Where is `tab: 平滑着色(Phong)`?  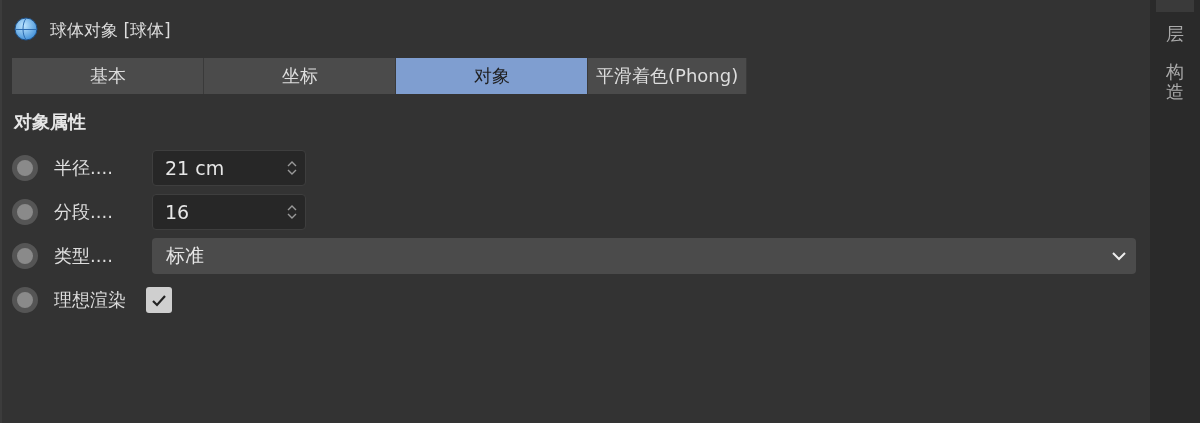 tab: 平滑着色(Phong) is located at coordinates (668, 76).